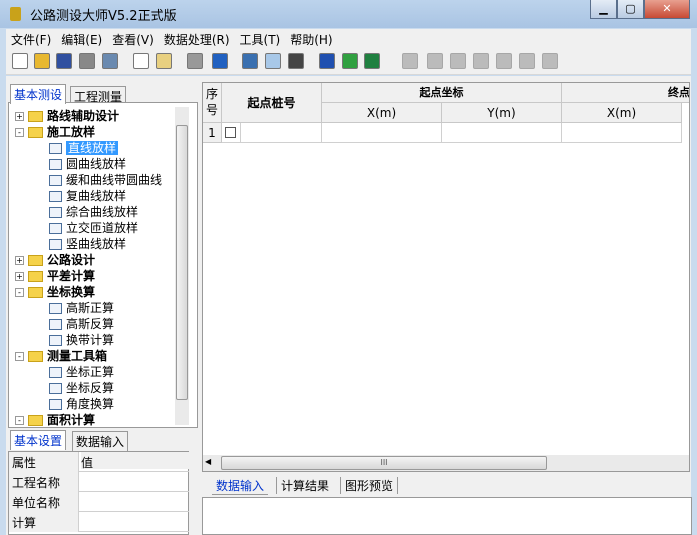  I want to click on menu-tools: 工具(T), so click(260, 39).